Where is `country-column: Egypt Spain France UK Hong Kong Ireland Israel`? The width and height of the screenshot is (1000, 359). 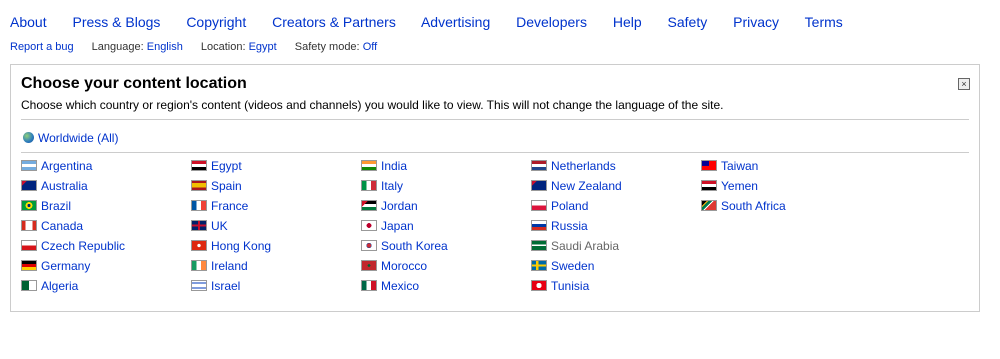
country-column: Egypt Spain France UK Hong Kong Ireland Israel is located at coordinates (276, 229).